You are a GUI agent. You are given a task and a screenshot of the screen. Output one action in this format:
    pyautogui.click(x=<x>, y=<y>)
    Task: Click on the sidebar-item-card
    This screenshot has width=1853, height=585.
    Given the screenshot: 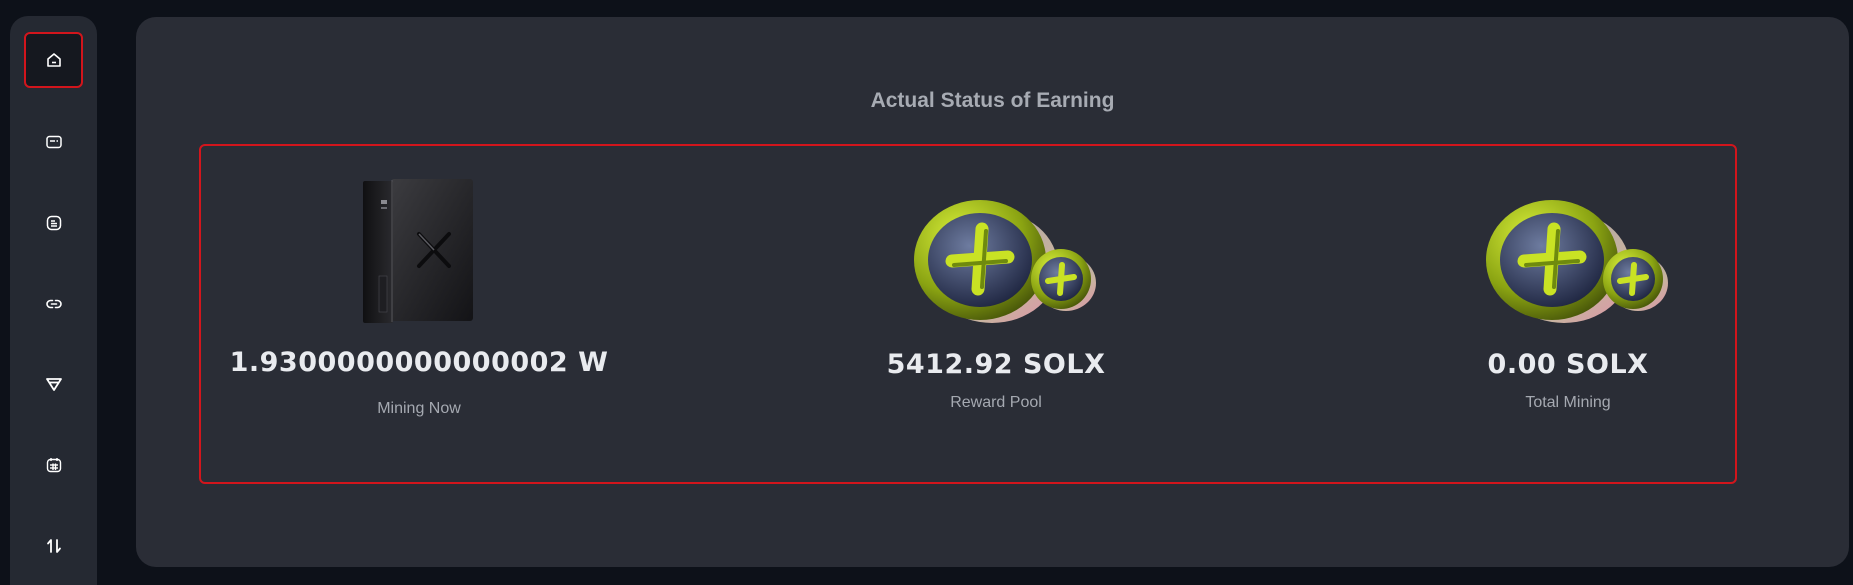 What is the action you would take?
    pyautogui.click(x=53, y=142)
    